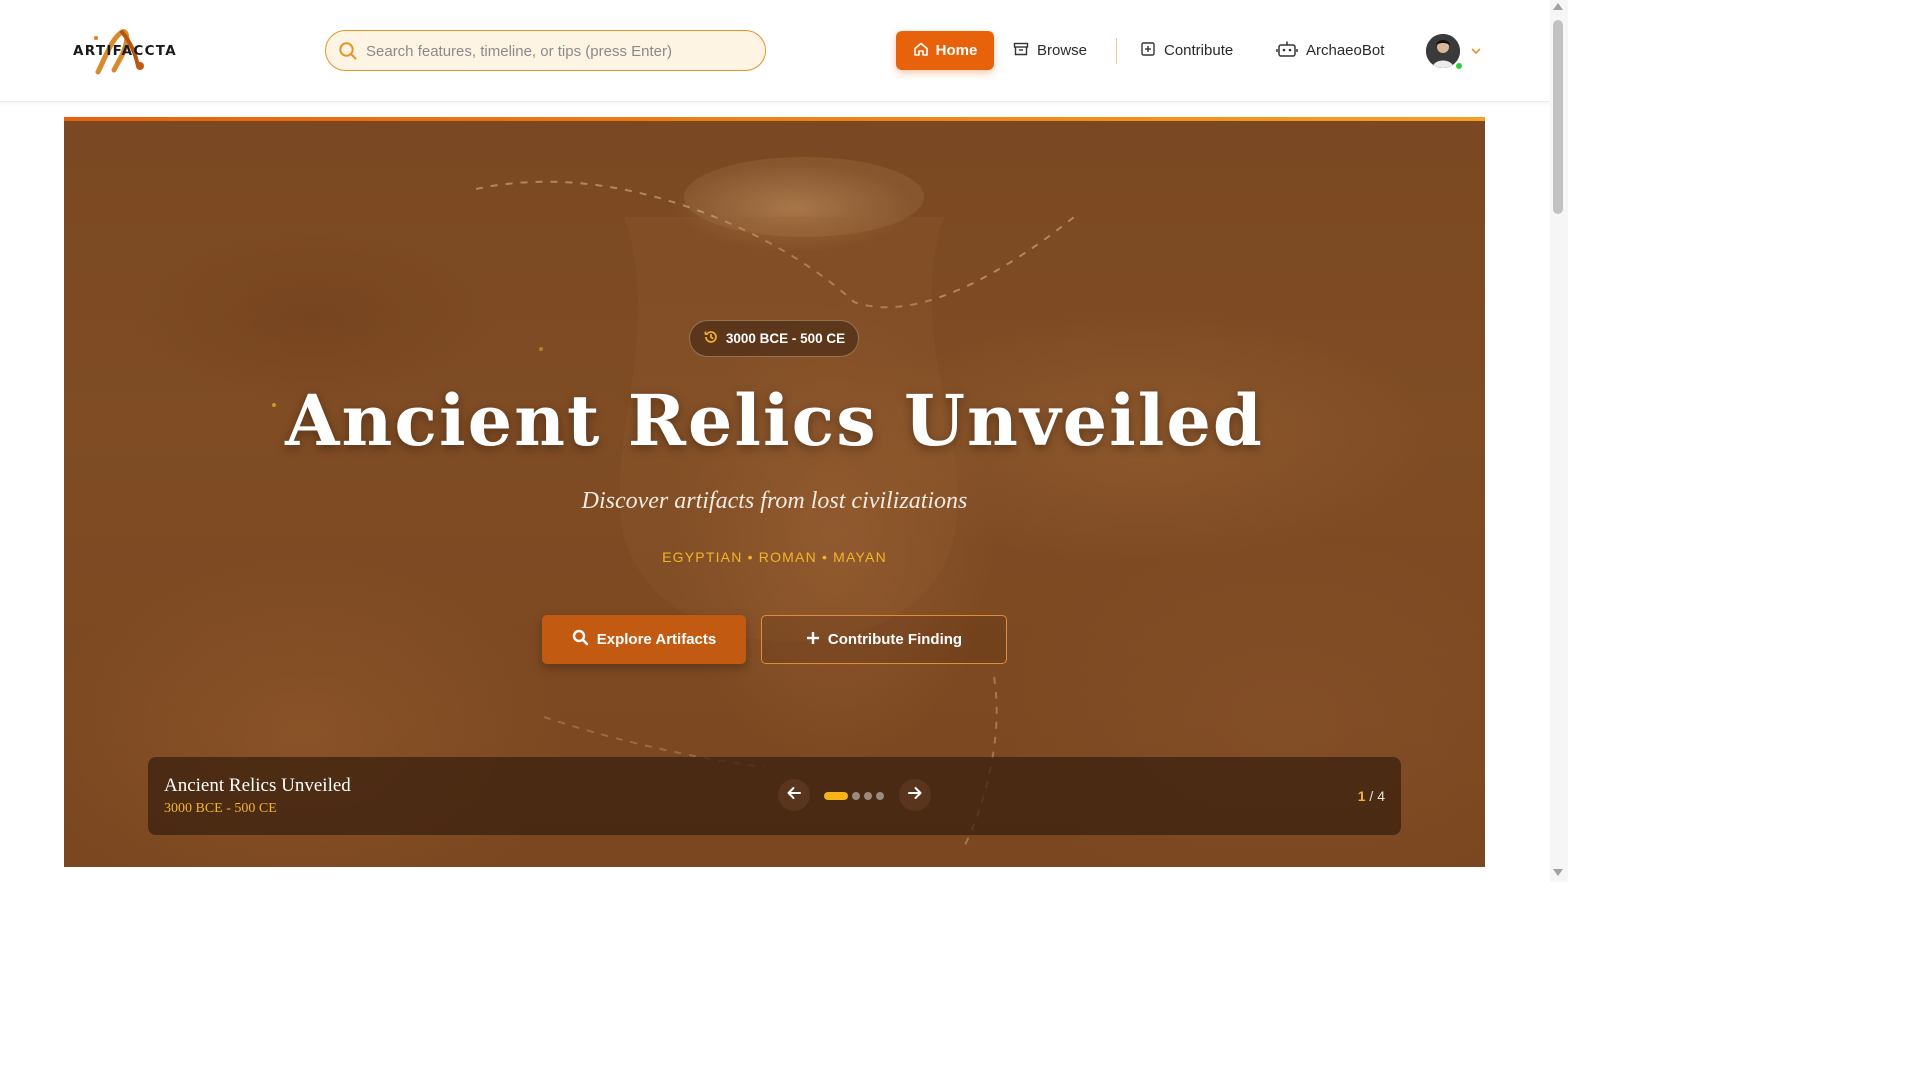  I want to click on nav-contribute-link: Contribute, so click(1186, 50).